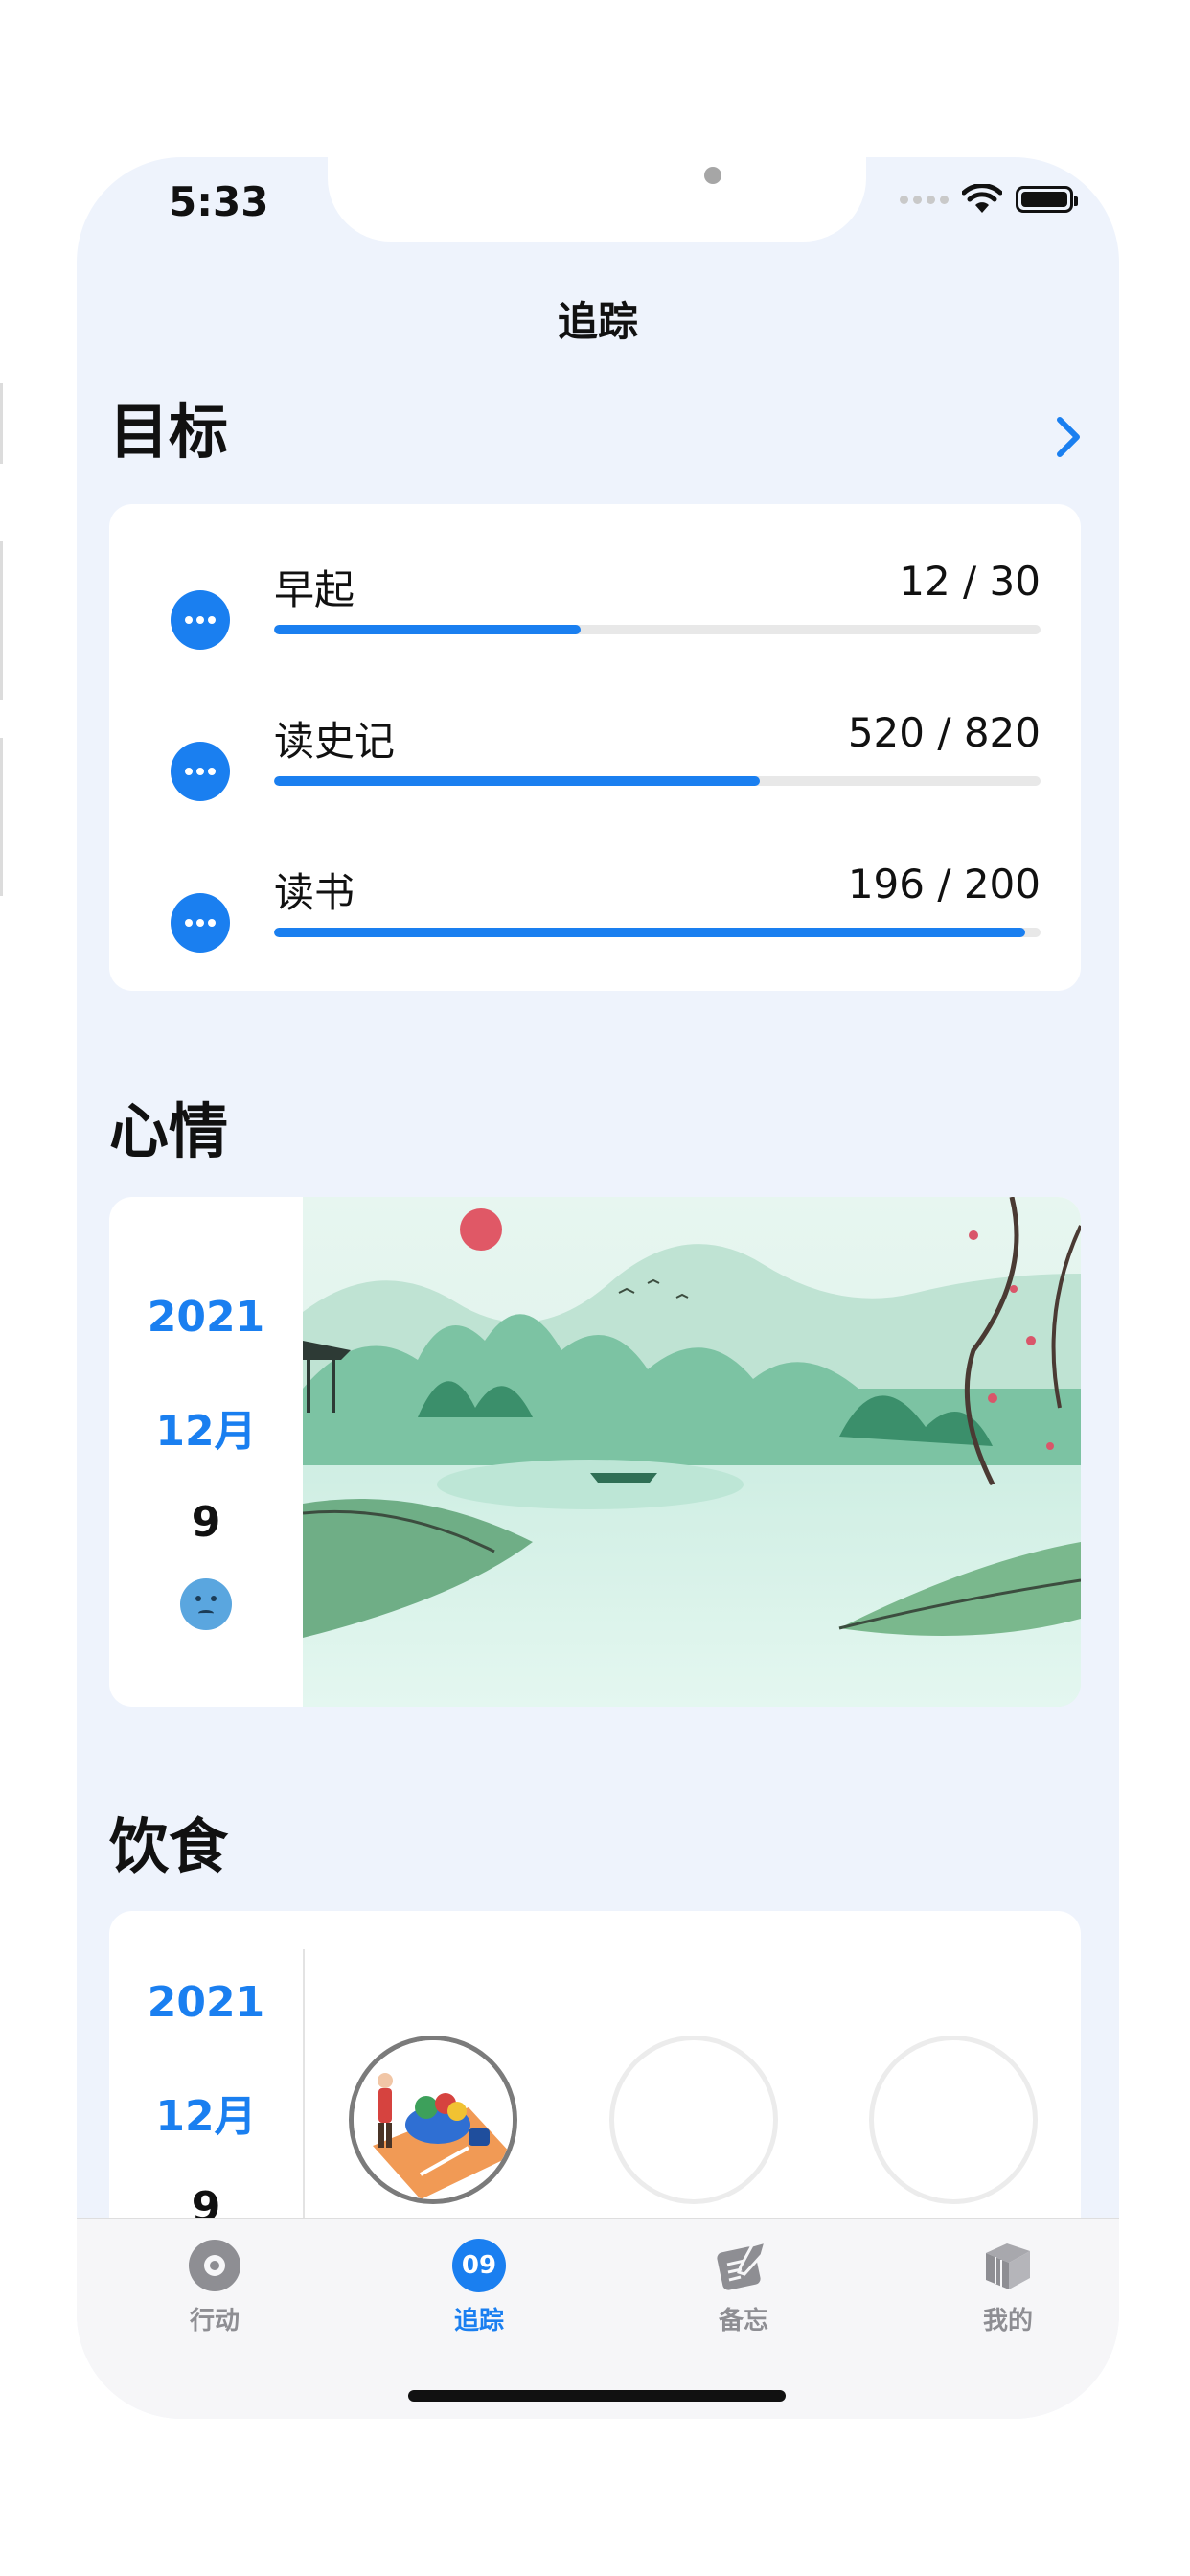  What do you see at coordinates (219, 201) in the screenshot?
I see `status-time: 5:33` at bounding box center [219, 201].